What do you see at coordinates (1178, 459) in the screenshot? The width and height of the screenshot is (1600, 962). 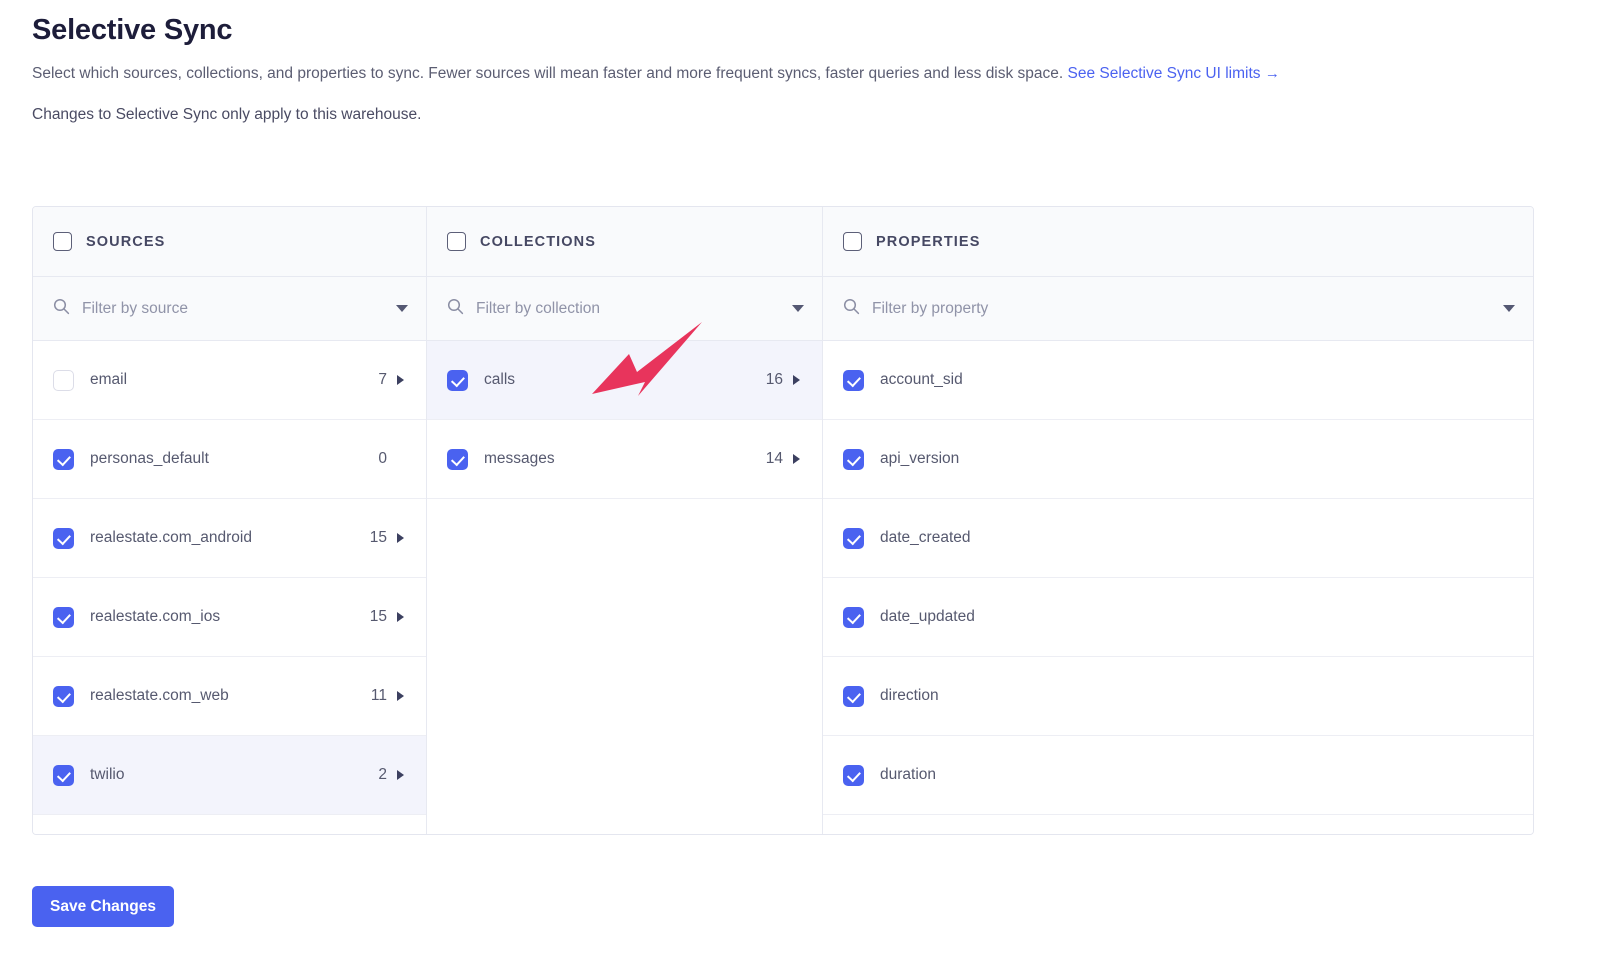 I see `table-row: api_version` at bounding box center [1178, 459].